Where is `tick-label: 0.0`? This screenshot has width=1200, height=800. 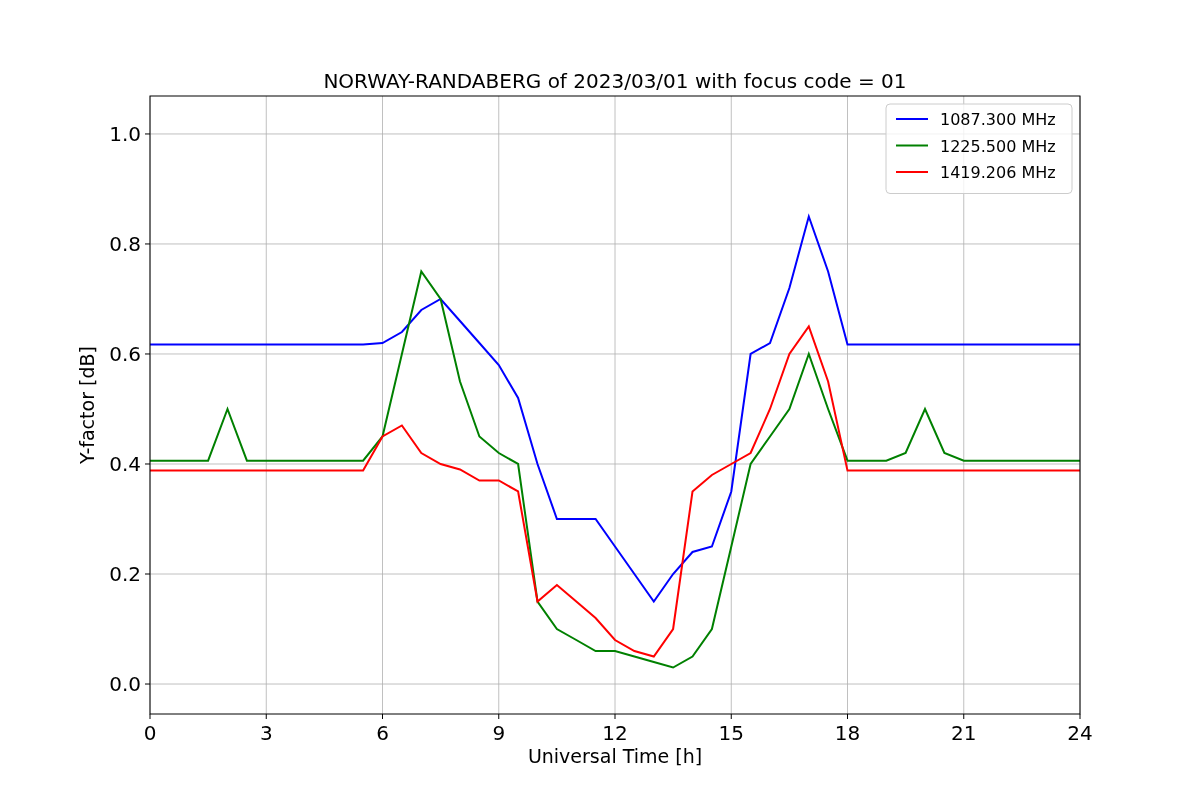
tick-label: 0.0 is located at coordinates (125, 684).